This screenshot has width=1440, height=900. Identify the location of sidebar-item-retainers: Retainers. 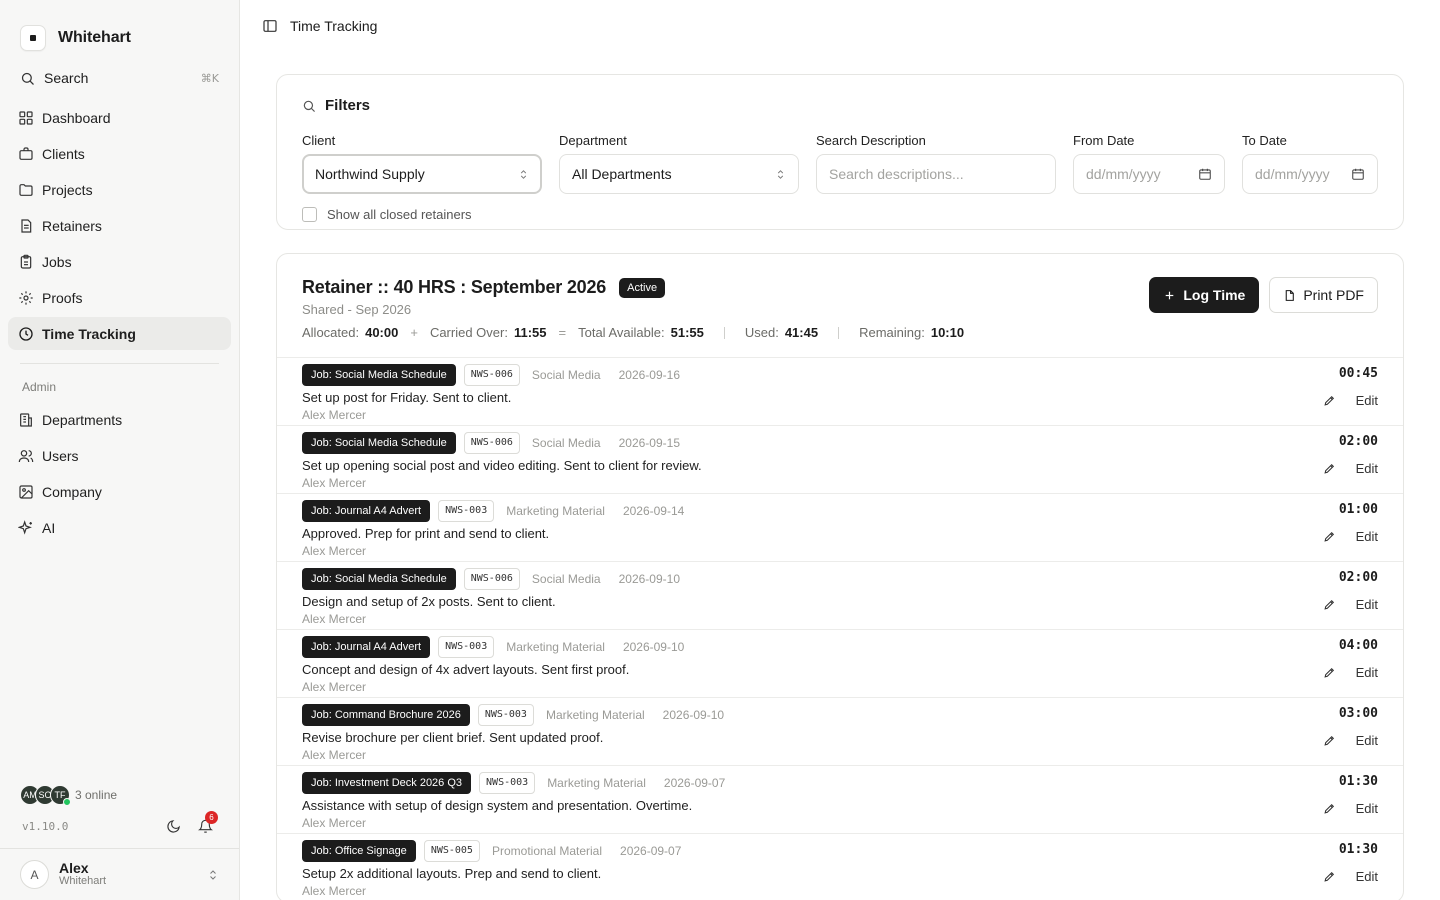
(119, 225).